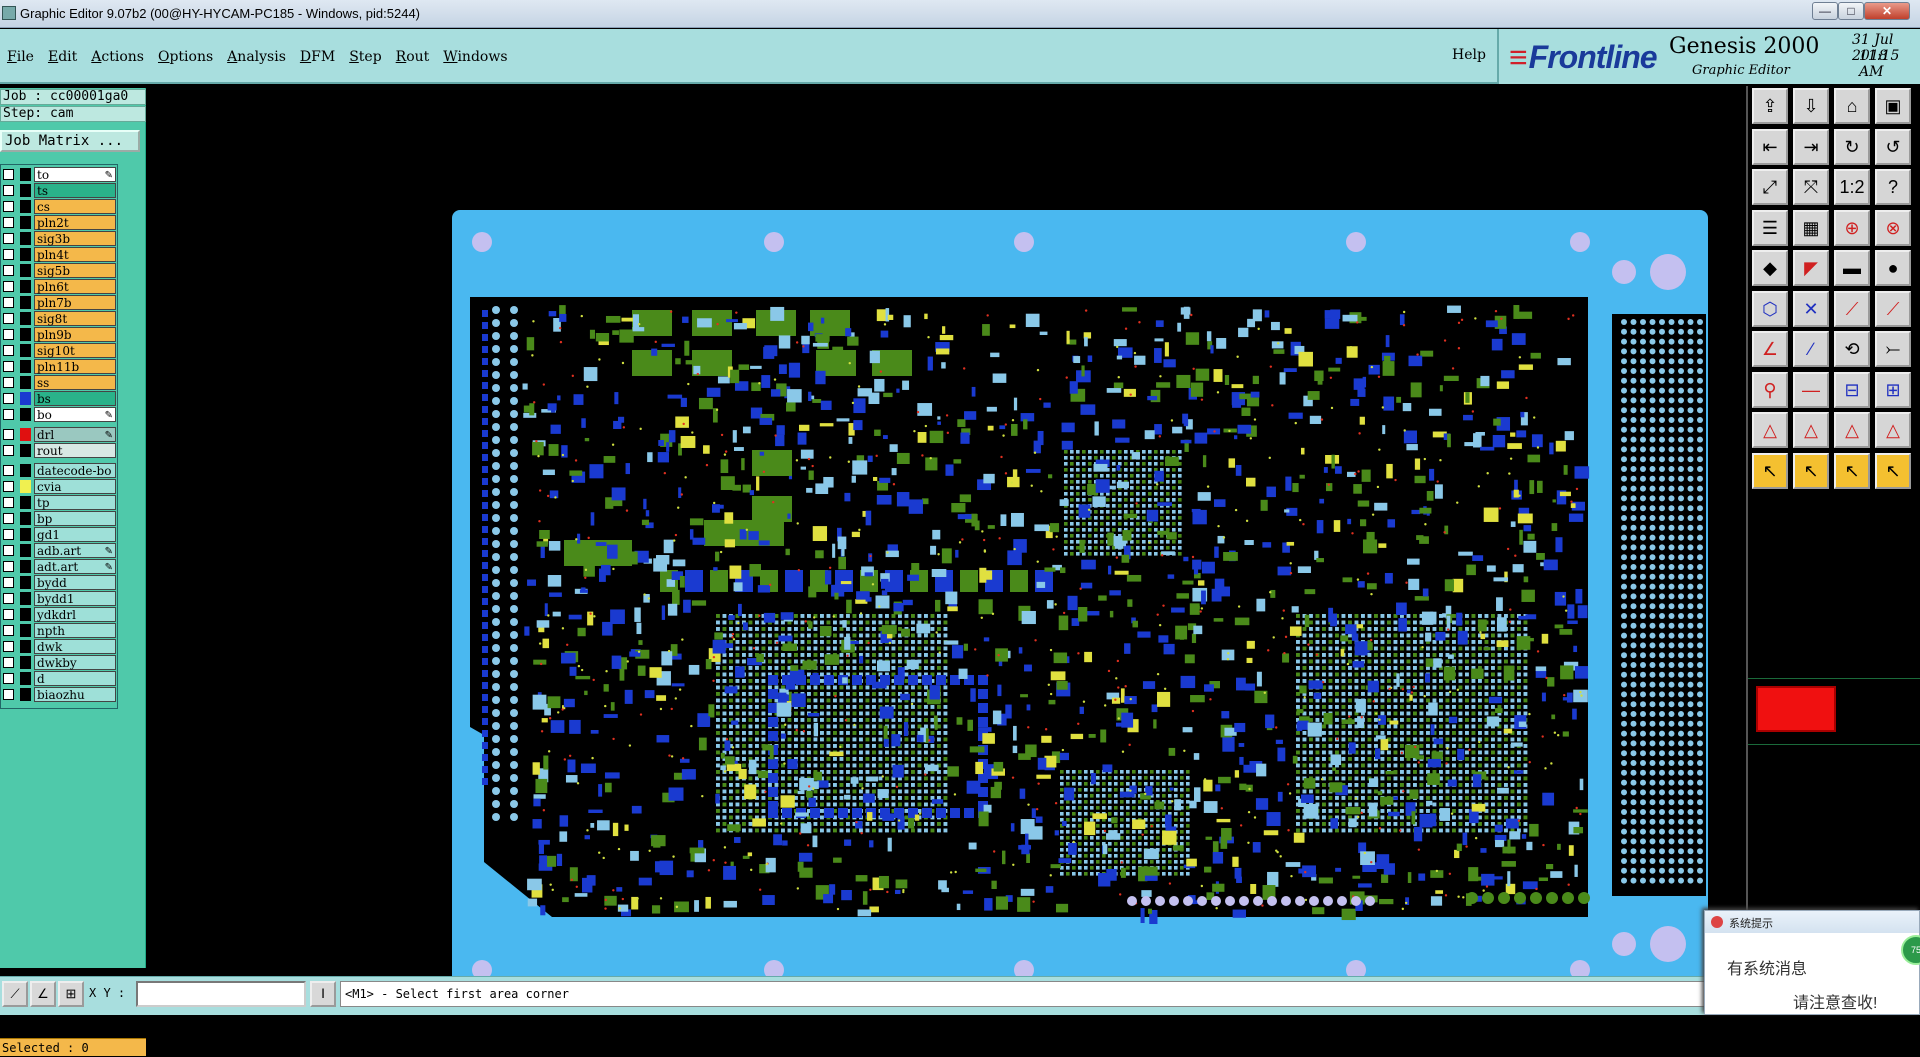 Image resolution: width=1920 pixels, height=1057 pixels. I want to click on layer-row-pln6t: pln6t, so click(60, 286).